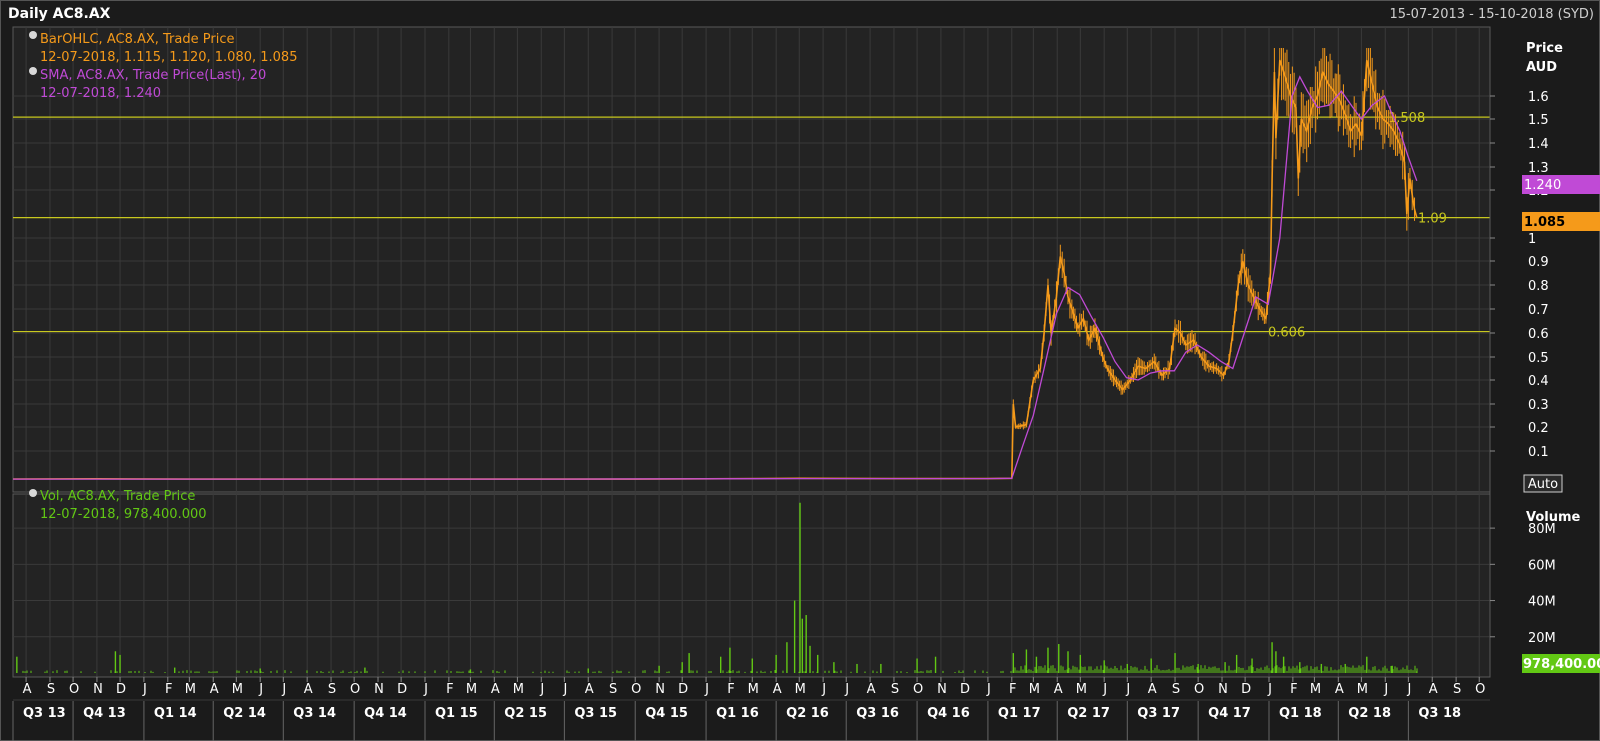 Image resolution: width=1600 pixels, height=741 pixels. What do you see at coordinates (33, 35) in the screenshot?
I see `ohlc-legend-icon` at bounding box center [33, 35].